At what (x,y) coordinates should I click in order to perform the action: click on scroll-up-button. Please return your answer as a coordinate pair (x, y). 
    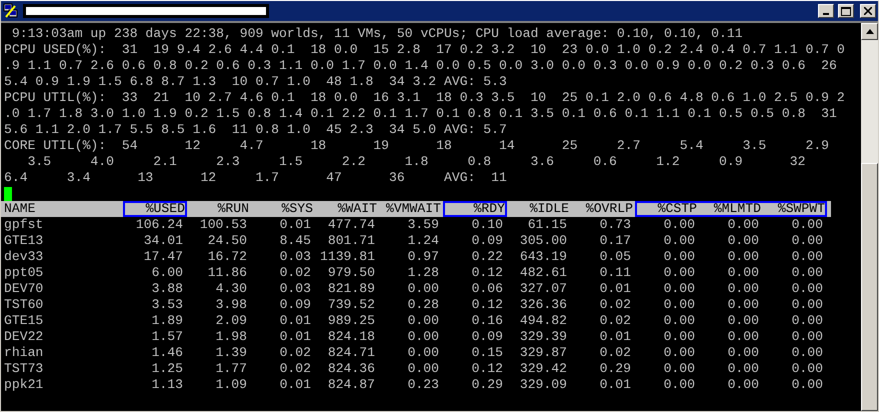
    Looking at the image, I should click on (869, 31).